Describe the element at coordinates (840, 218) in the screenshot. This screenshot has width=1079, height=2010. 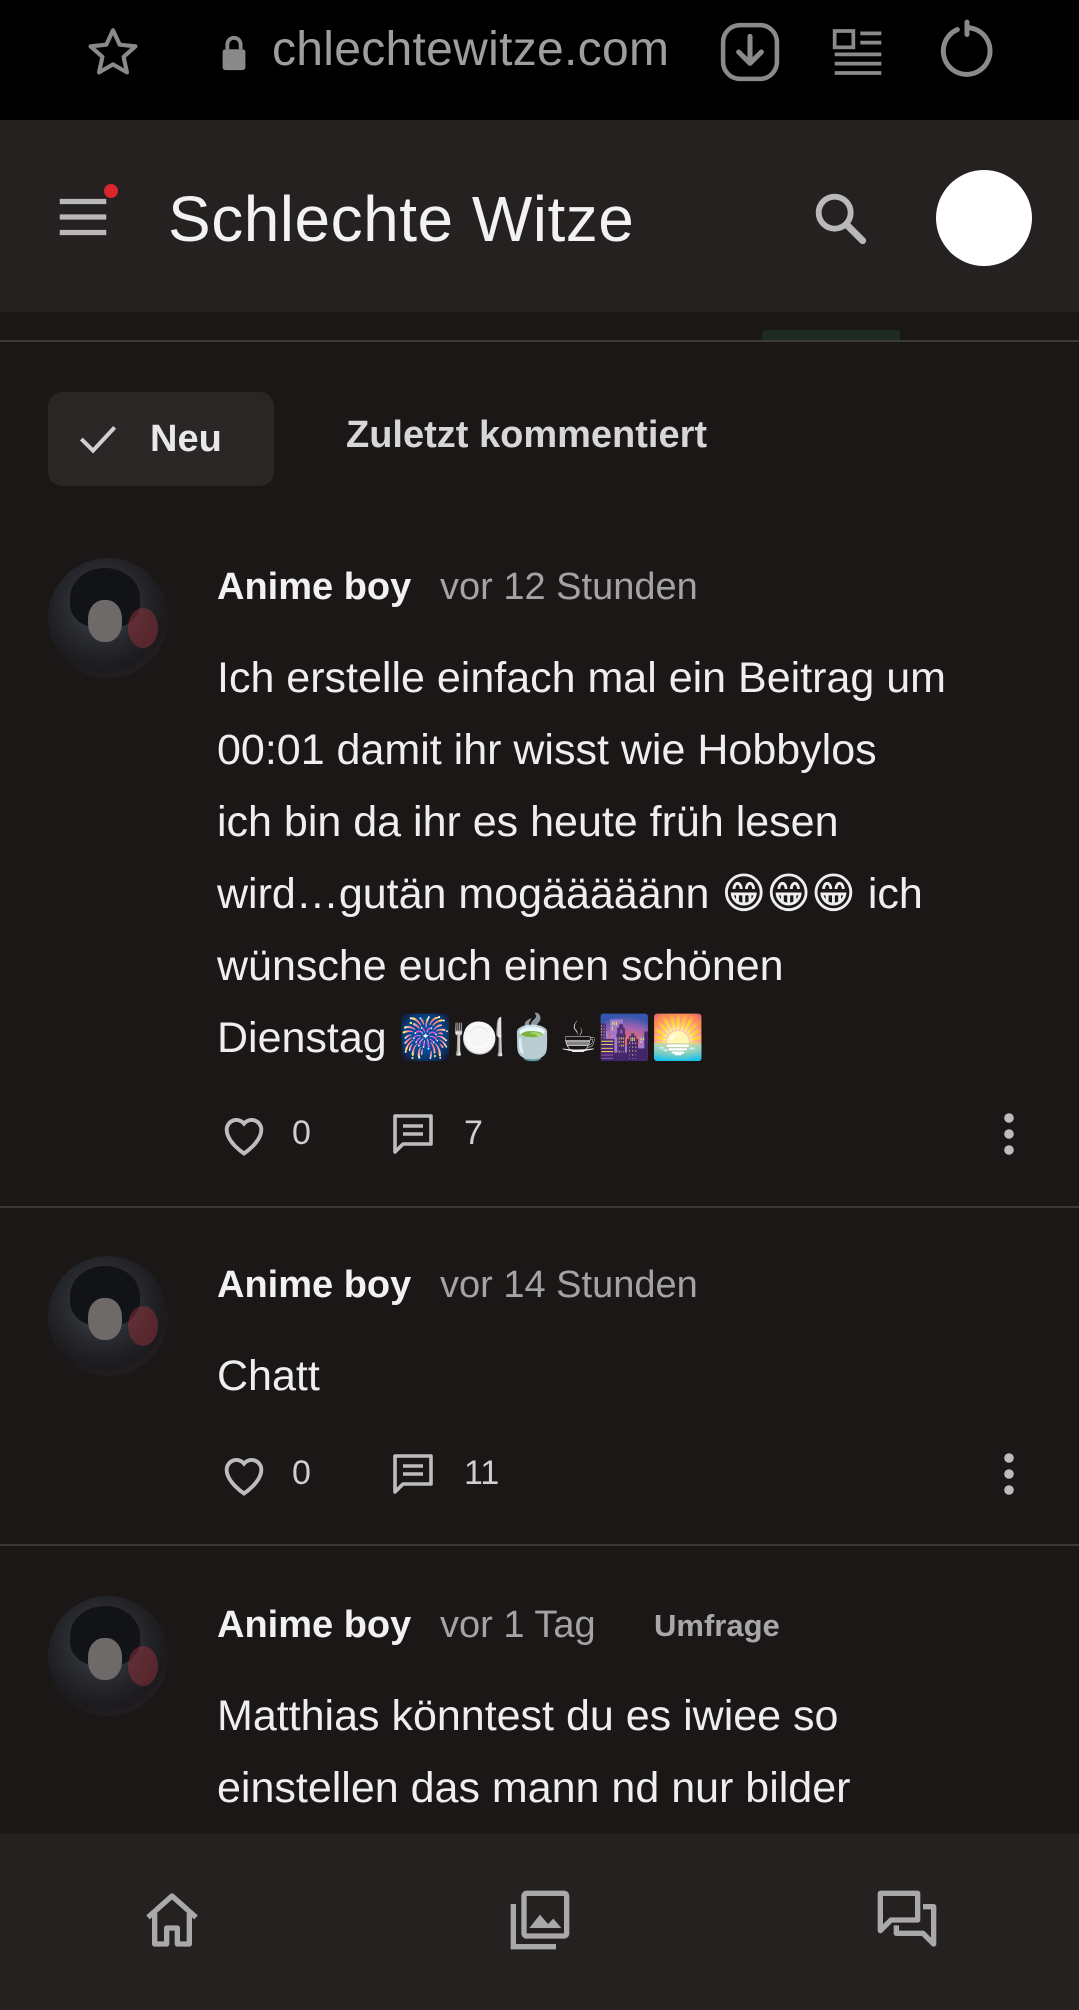
I see `search-icon` at that location.